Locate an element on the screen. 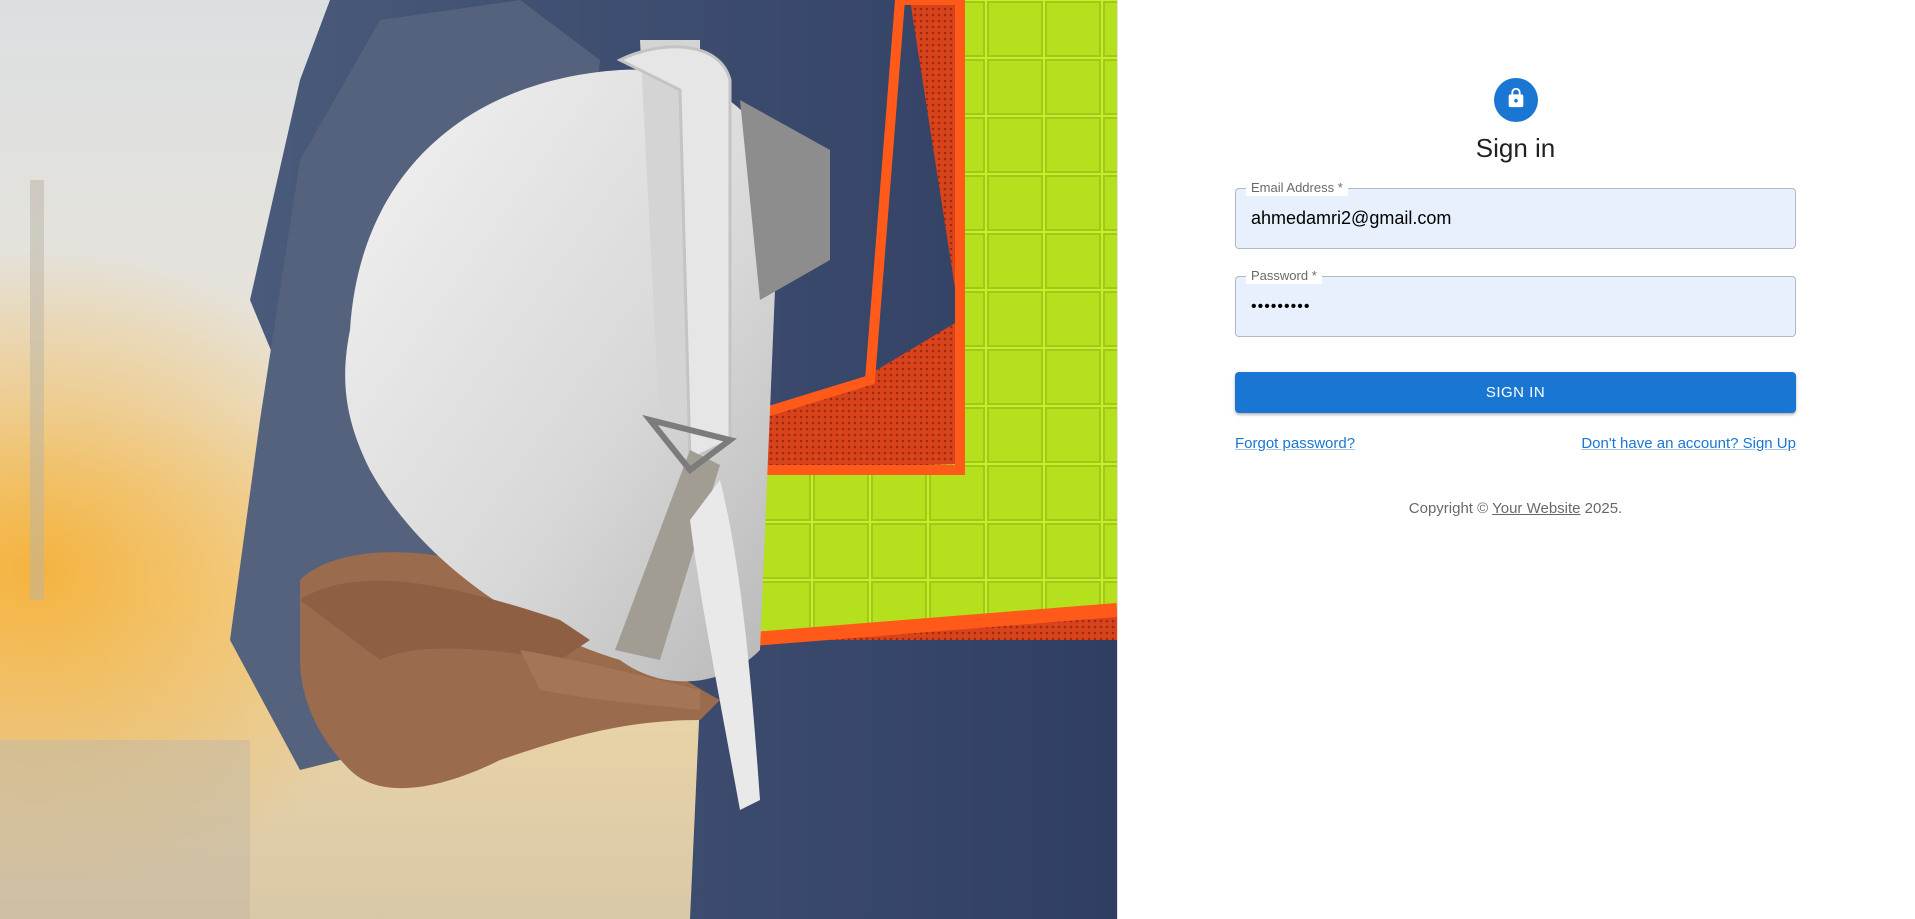 This screenshot has height=919, width=1915. lock-icon is located at coordinates (1516, 100).